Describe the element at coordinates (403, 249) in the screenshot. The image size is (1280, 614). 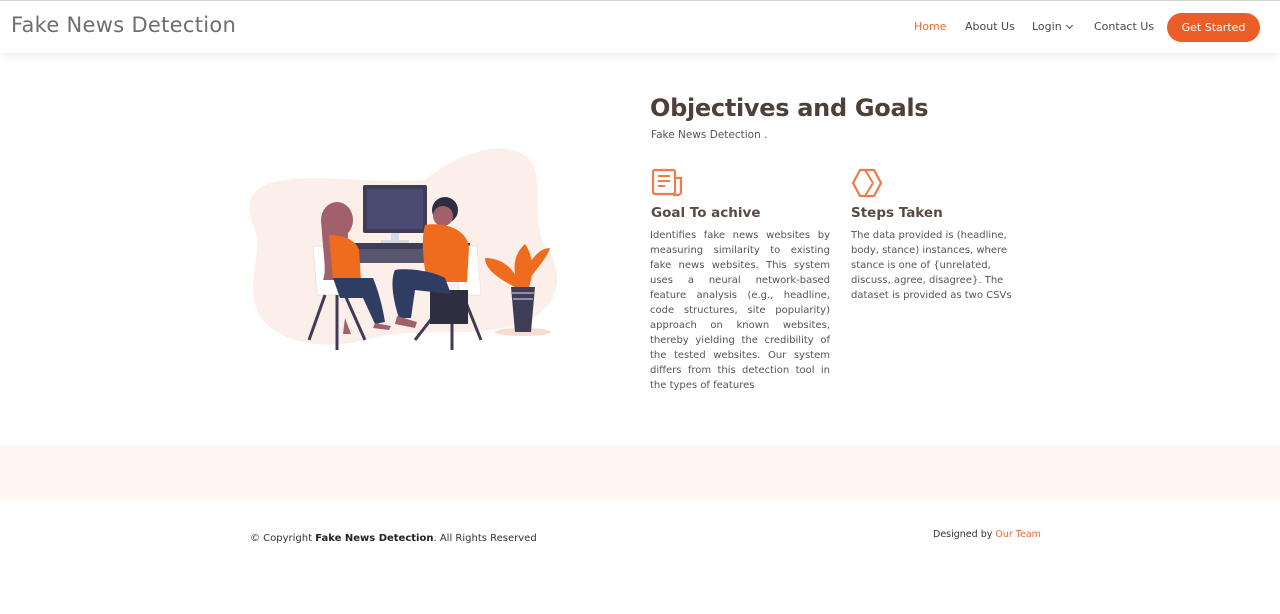
I see `coworkers-illustration` at that location.